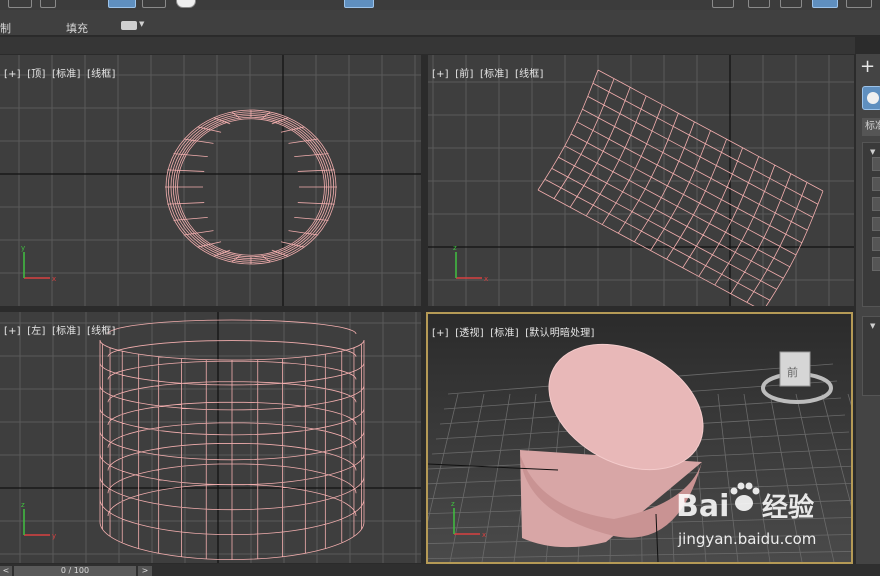 Image resolution: width=880 pixels, height=576 pixels. I want to click on watermark: Bai 经验 jingyan.baidu.com, so click(776, 518).